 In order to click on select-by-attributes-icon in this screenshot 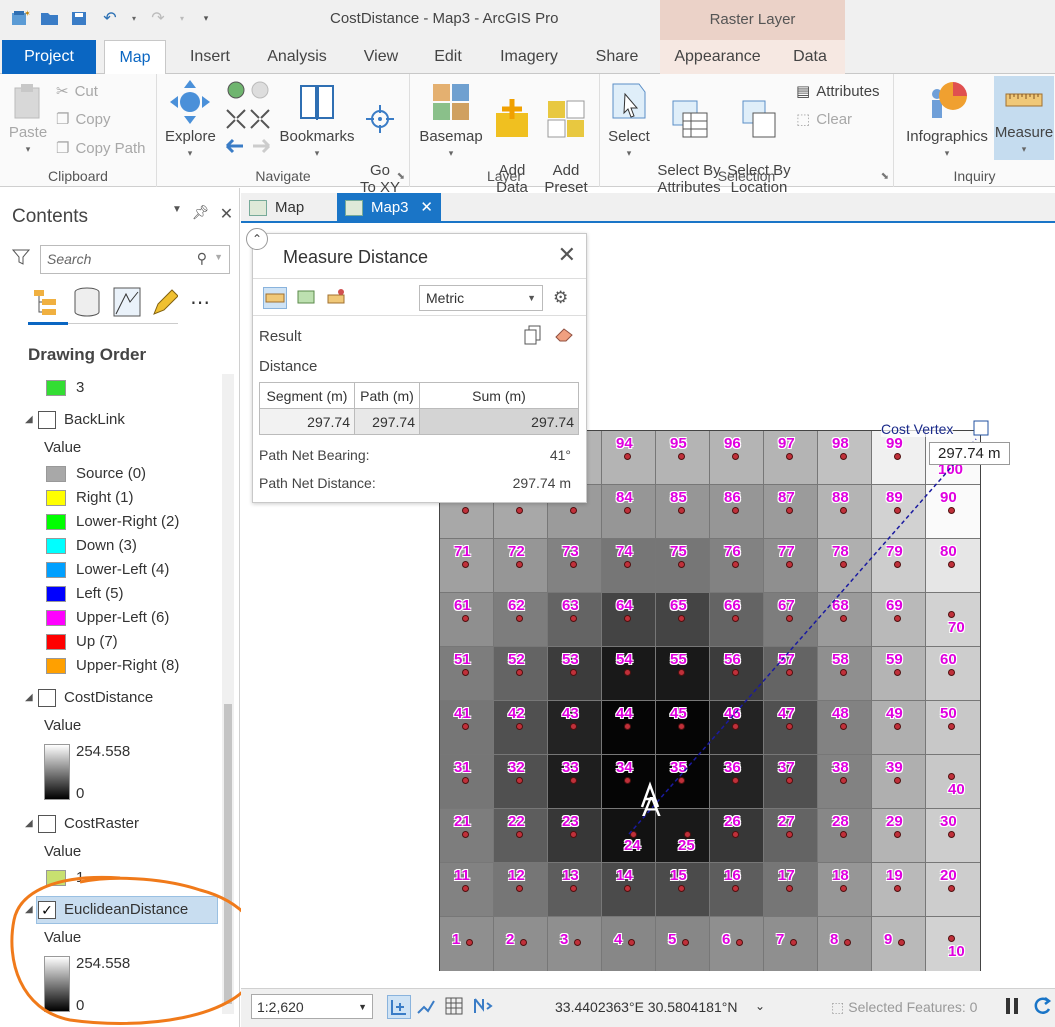, I will do `click(690, 119)`.